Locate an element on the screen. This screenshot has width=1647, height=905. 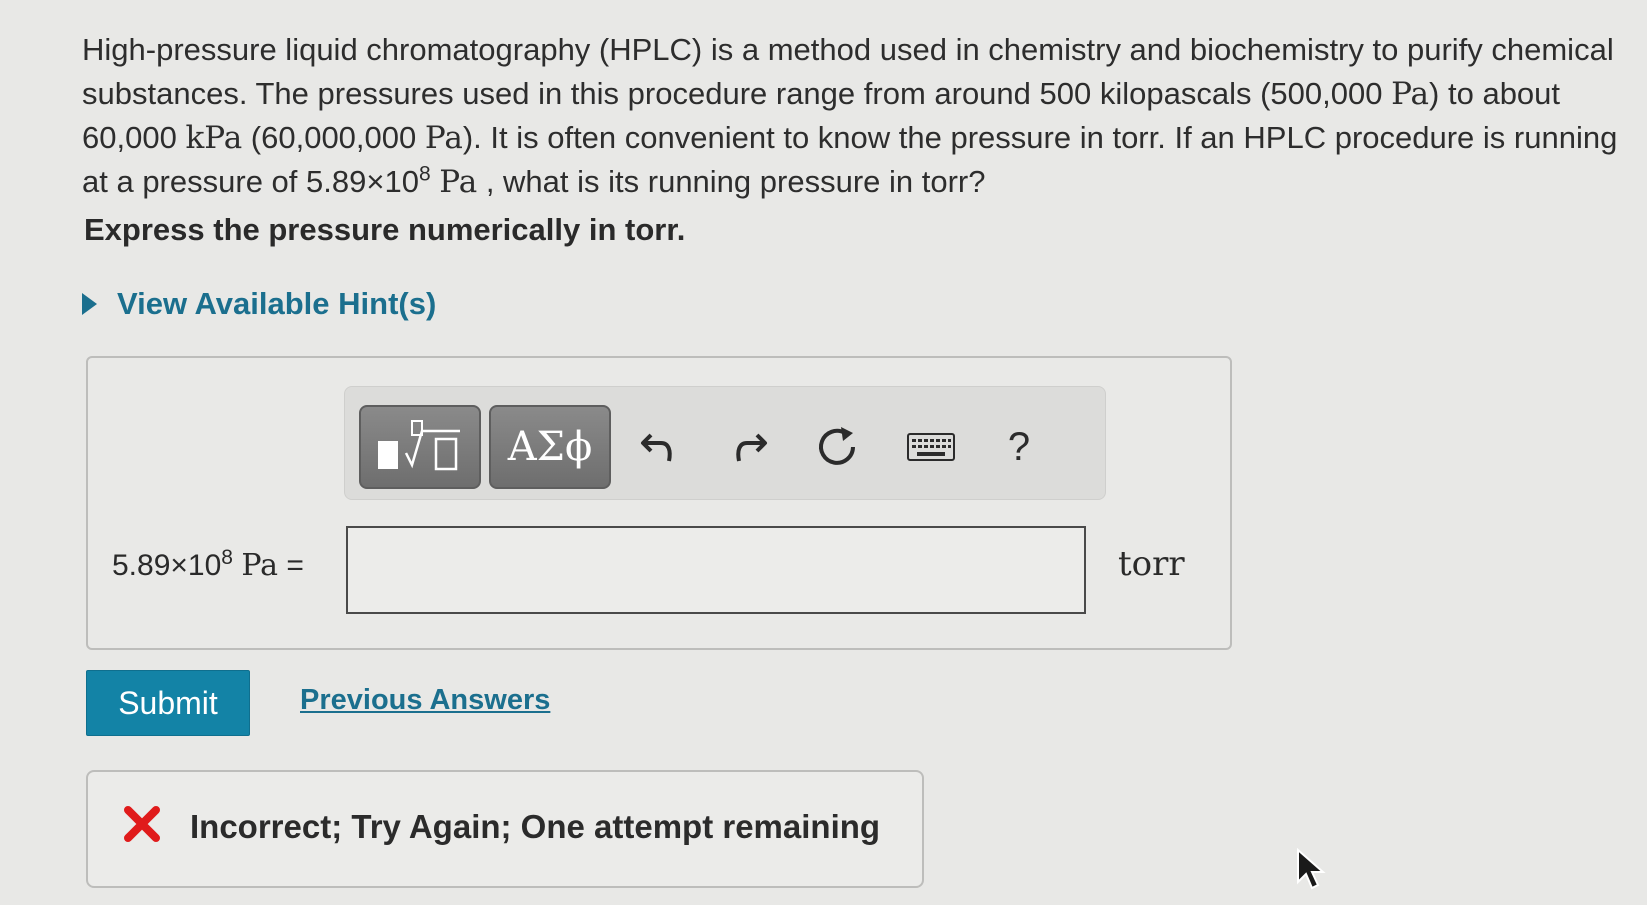
undo-button is located at coordinates (659, 447).